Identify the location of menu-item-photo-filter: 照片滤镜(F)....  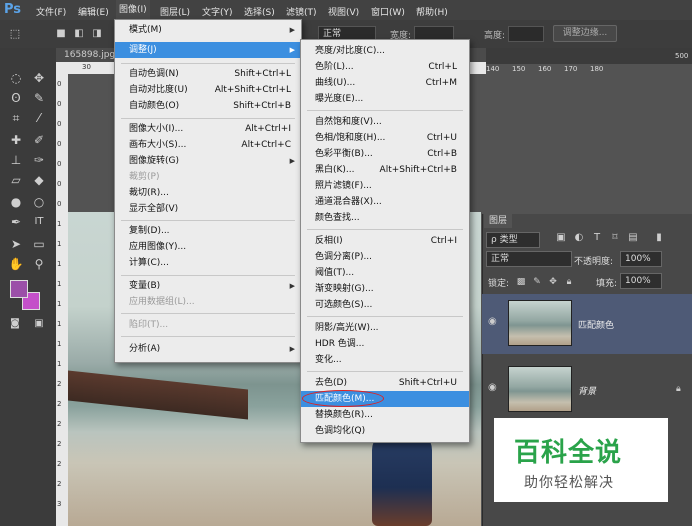
(385, 186).